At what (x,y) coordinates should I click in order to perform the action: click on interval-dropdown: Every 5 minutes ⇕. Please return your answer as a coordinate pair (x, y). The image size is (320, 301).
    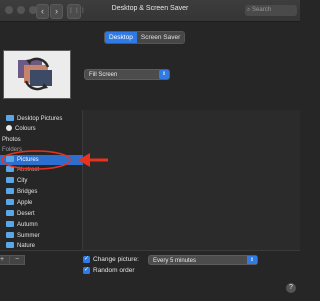
    Looking at the image, I should click on (203, 260).